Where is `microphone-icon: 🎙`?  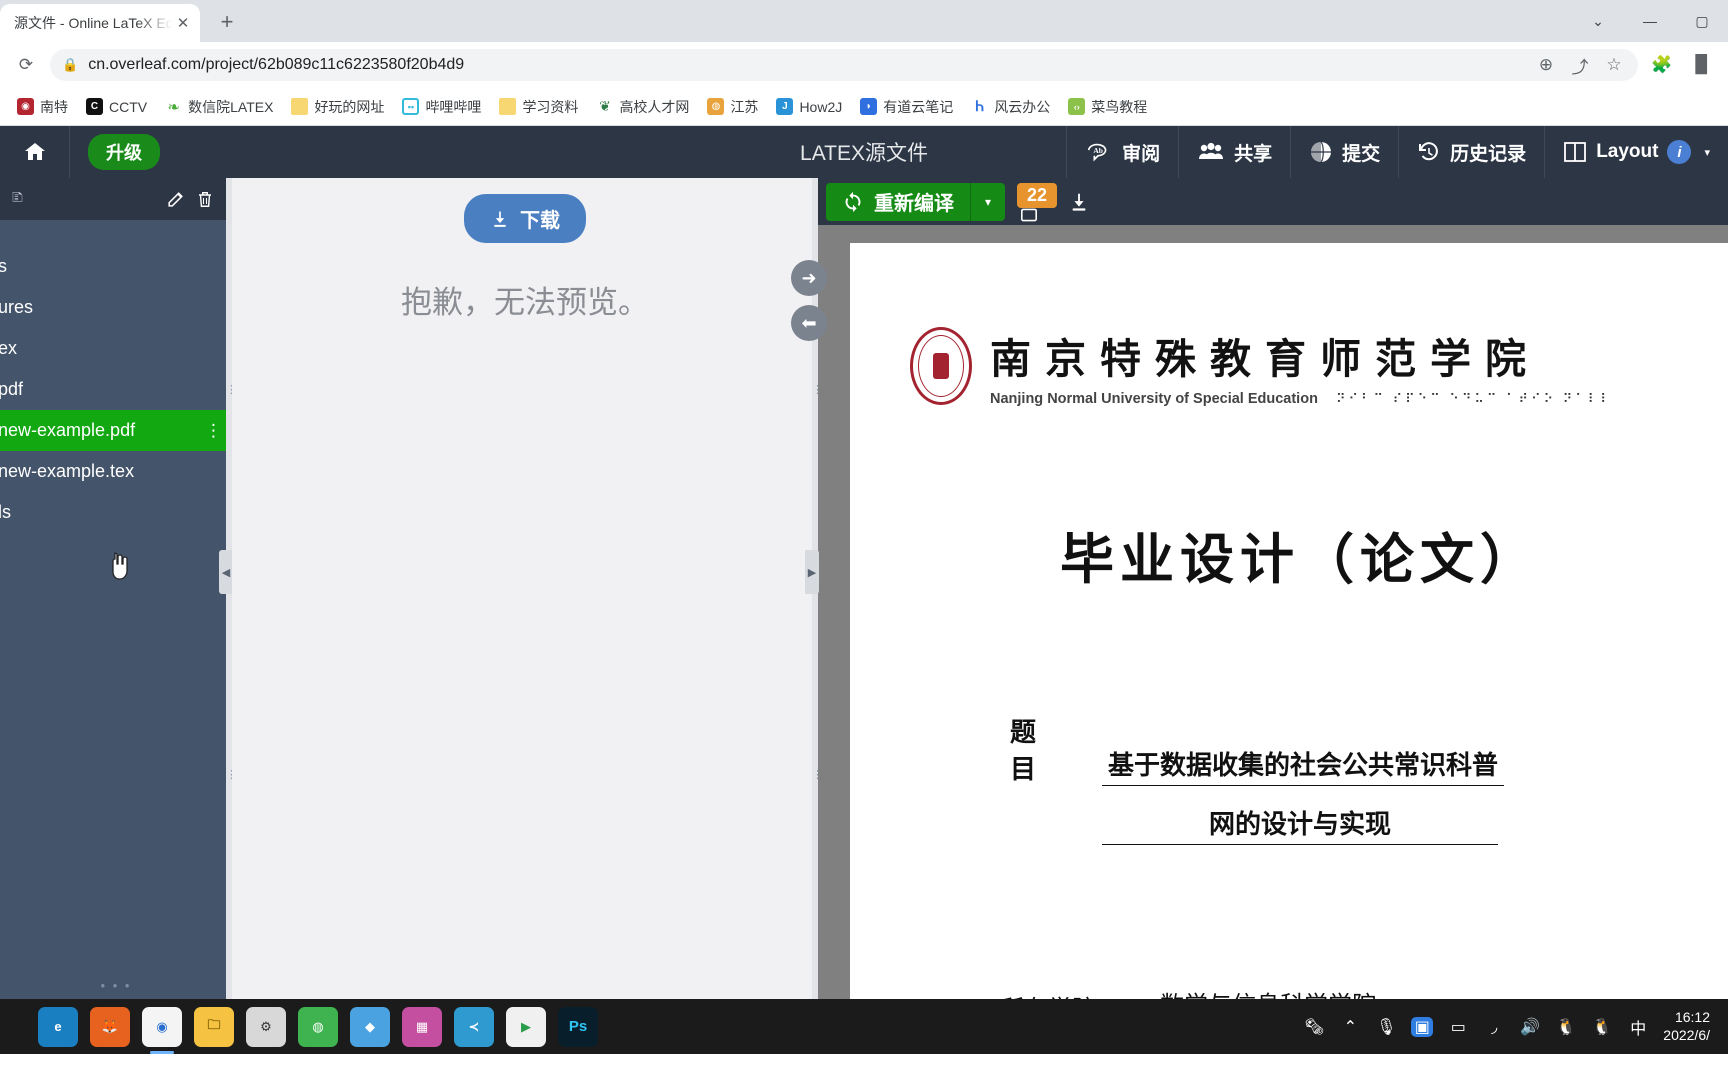 microphone-icon: 🎙 is located at coordinates (1386, 1027).